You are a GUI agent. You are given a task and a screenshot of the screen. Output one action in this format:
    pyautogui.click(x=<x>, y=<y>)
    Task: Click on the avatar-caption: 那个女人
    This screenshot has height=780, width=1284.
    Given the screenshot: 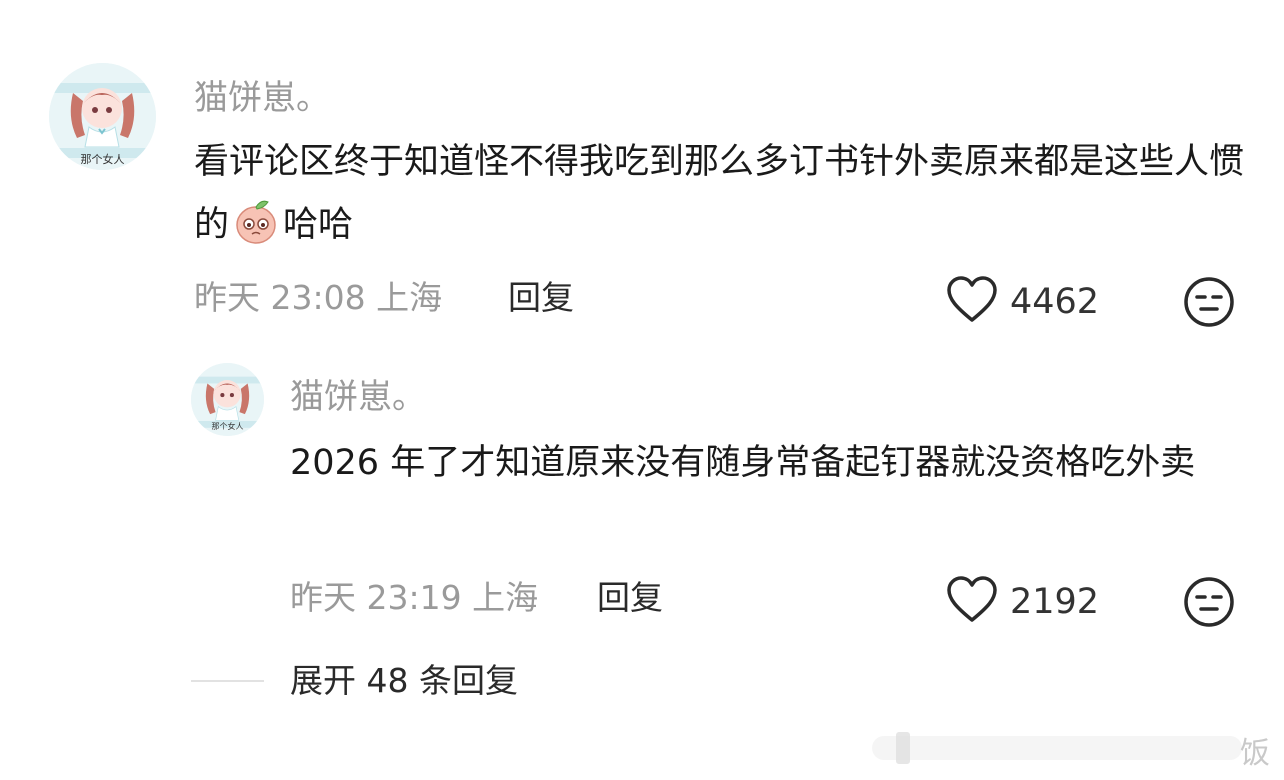 What is the action you would take?
    pyautogui.click(x=102, y=159)
    